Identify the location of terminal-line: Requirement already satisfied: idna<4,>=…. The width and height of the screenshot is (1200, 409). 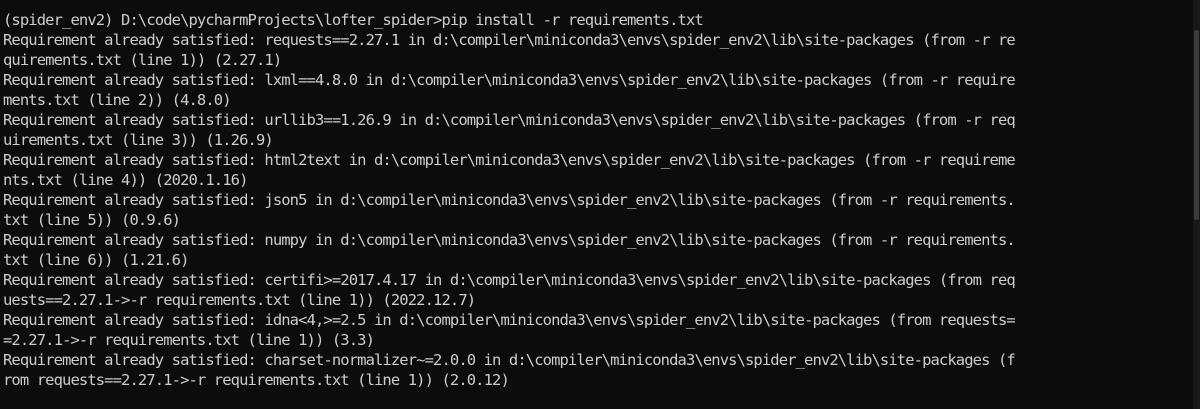
(509, 320).